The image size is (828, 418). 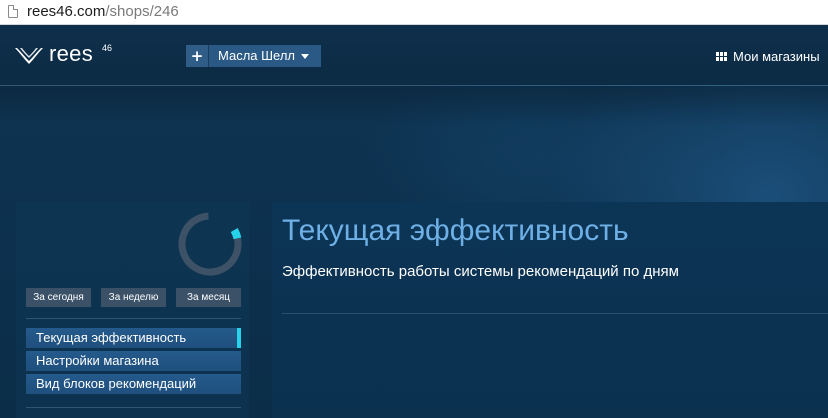 I want to click on shop-selector-dropdown: Масла Шелл, so click(x=265, y=56).